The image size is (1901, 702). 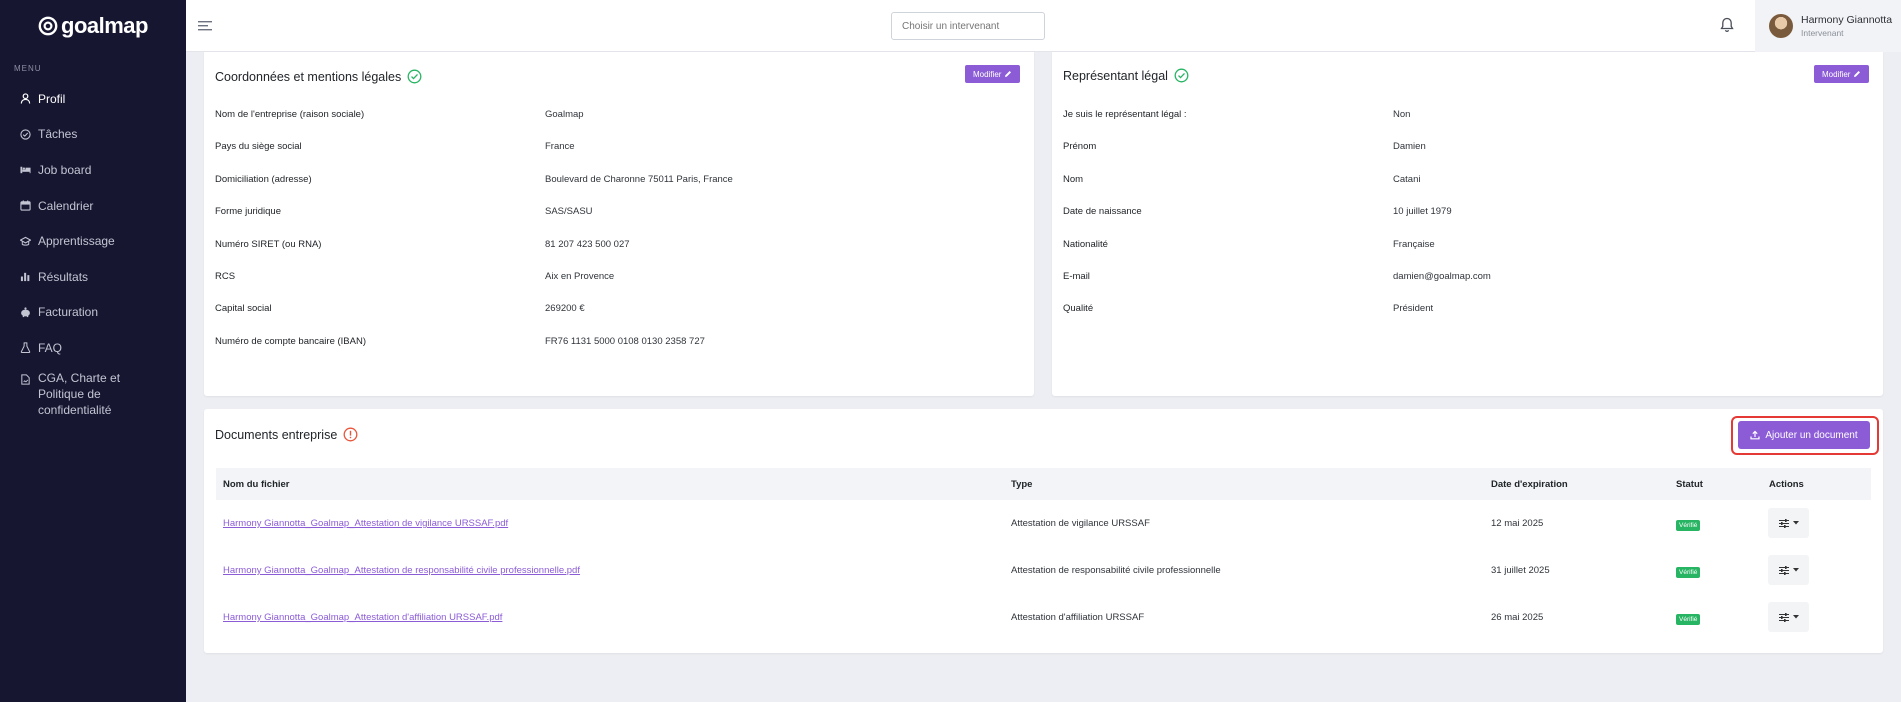 I want to click on info-value: damien@goalmap.com, so click(x=1442, y=276).